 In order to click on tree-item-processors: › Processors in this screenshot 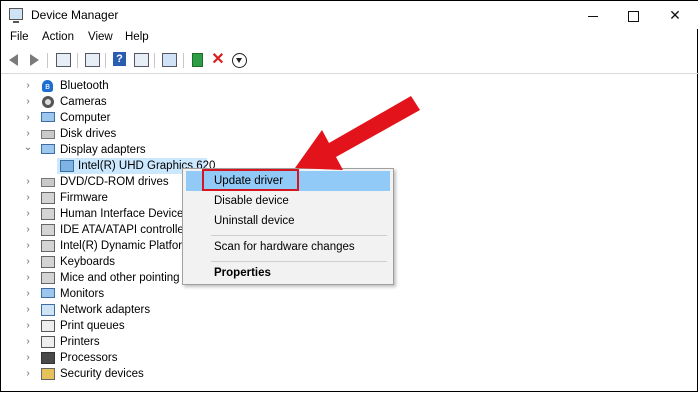, I will do `click(201, 358)`.